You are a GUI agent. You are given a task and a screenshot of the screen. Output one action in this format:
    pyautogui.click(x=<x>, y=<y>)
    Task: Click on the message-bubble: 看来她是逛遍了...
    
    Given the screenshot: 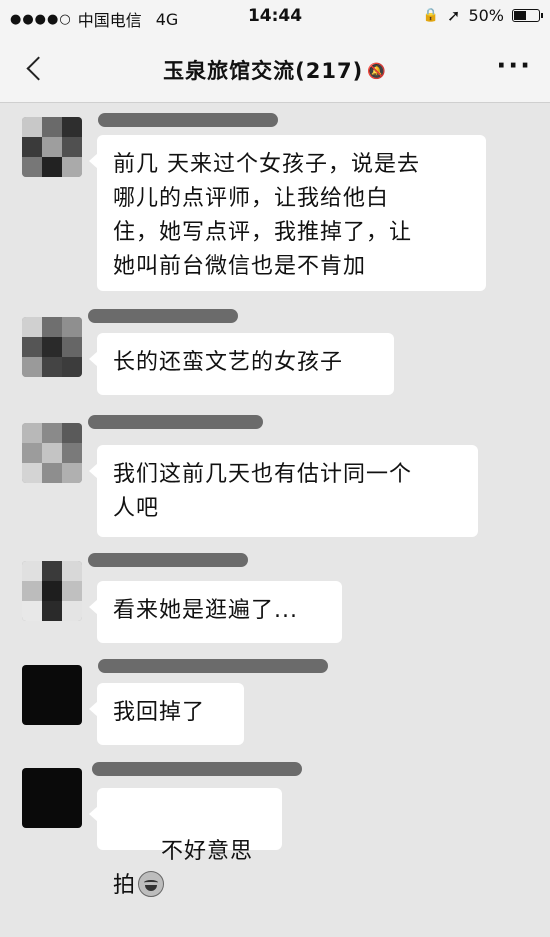 What is the action you would take?
    pyautogui.click(x=215, y=612)
    